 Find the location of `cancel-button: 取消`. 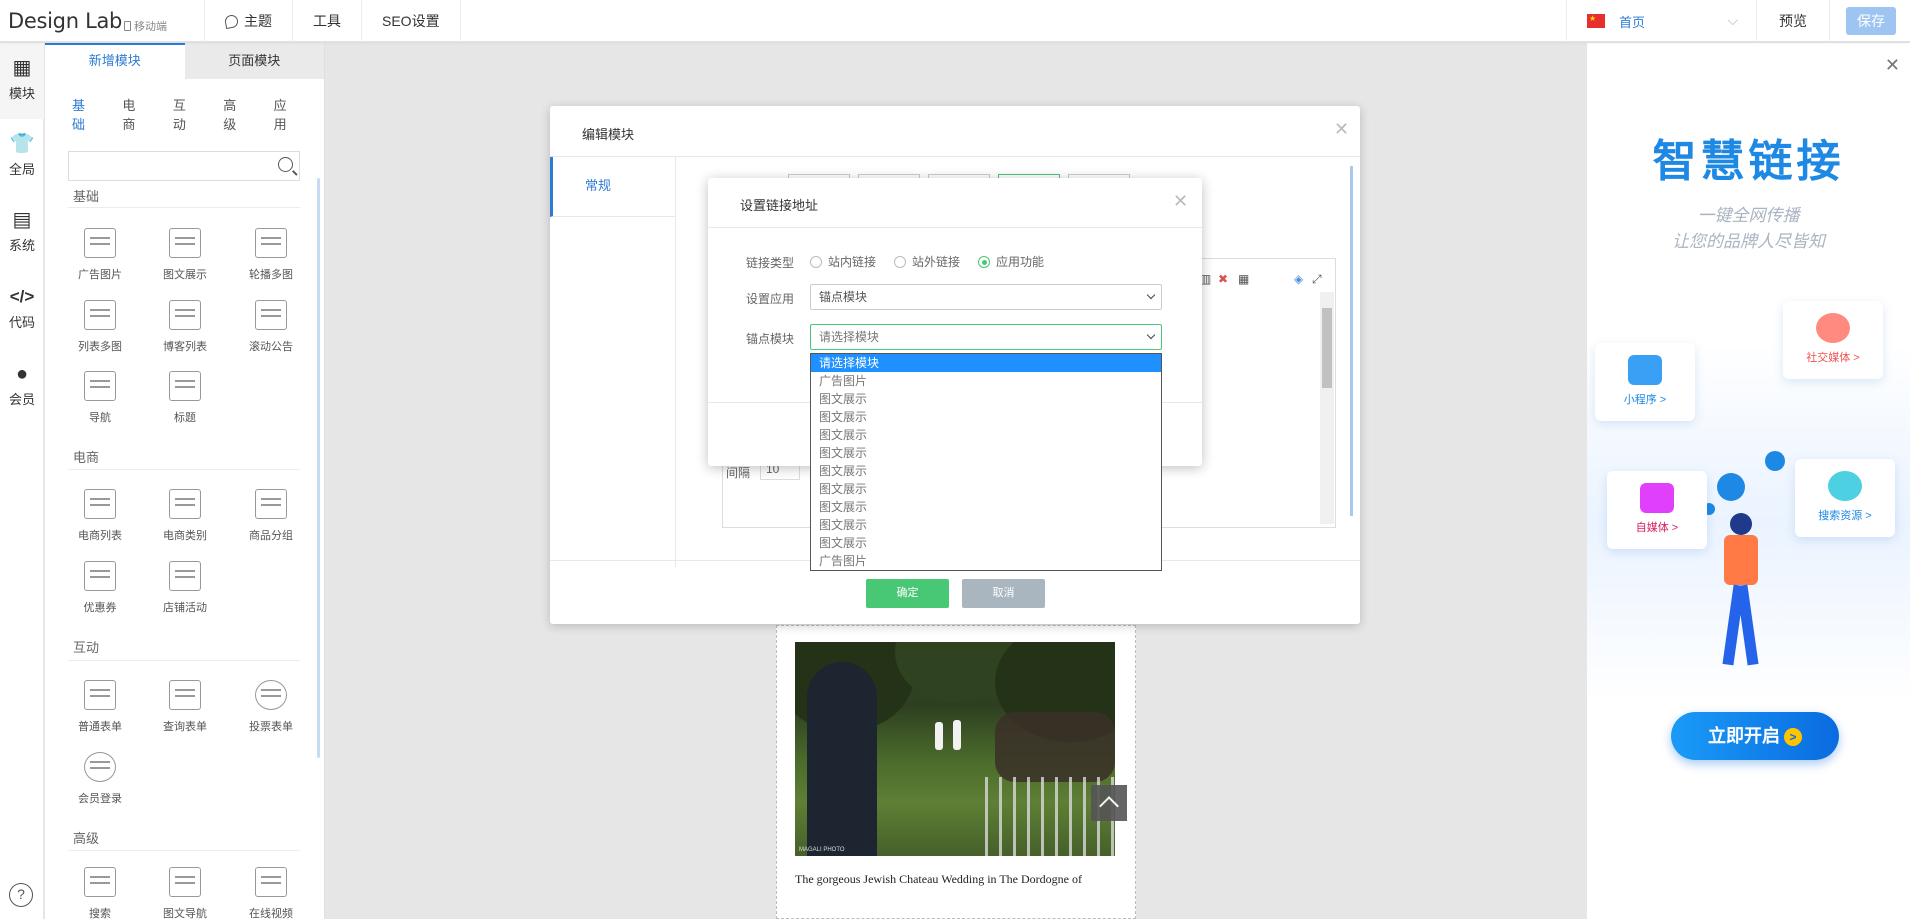

cancel-button: 取消 is located at coordinates (1003, 593).